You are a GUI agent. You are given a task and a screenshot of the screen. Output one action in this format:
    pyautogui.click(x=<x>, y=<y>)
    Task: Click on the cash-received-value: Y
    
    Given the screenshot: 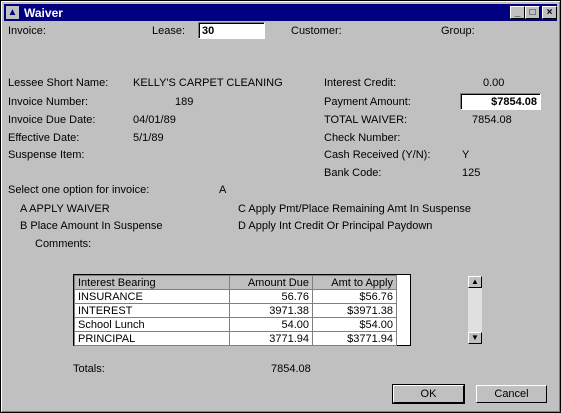 What is the action you would take?
    pyautogui.click(x=466, y=155)
    